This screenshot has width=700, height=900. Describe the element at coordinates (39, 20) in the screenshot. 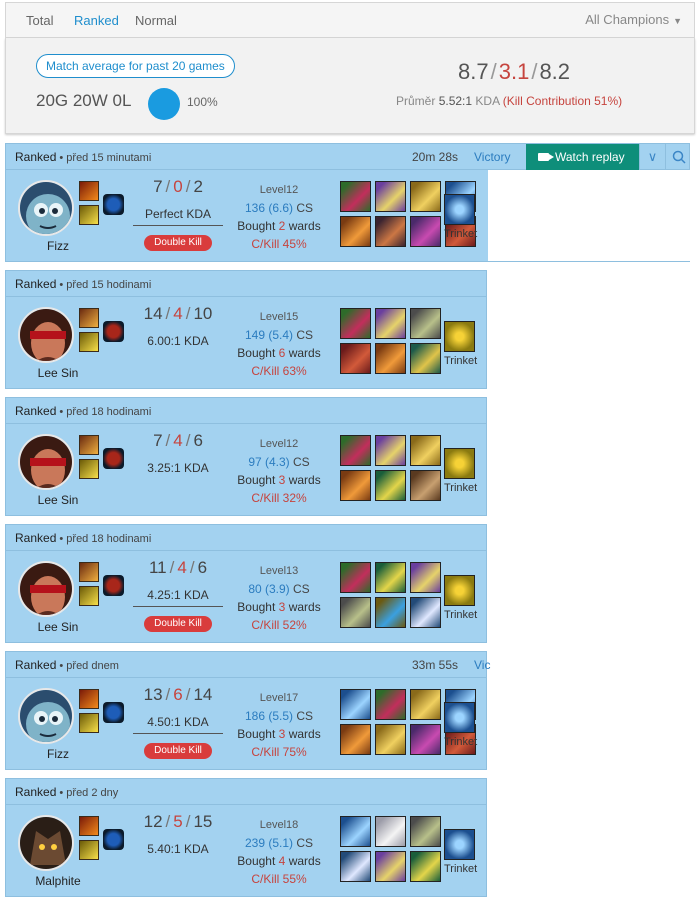

I see `tab-total: Total` at that location.